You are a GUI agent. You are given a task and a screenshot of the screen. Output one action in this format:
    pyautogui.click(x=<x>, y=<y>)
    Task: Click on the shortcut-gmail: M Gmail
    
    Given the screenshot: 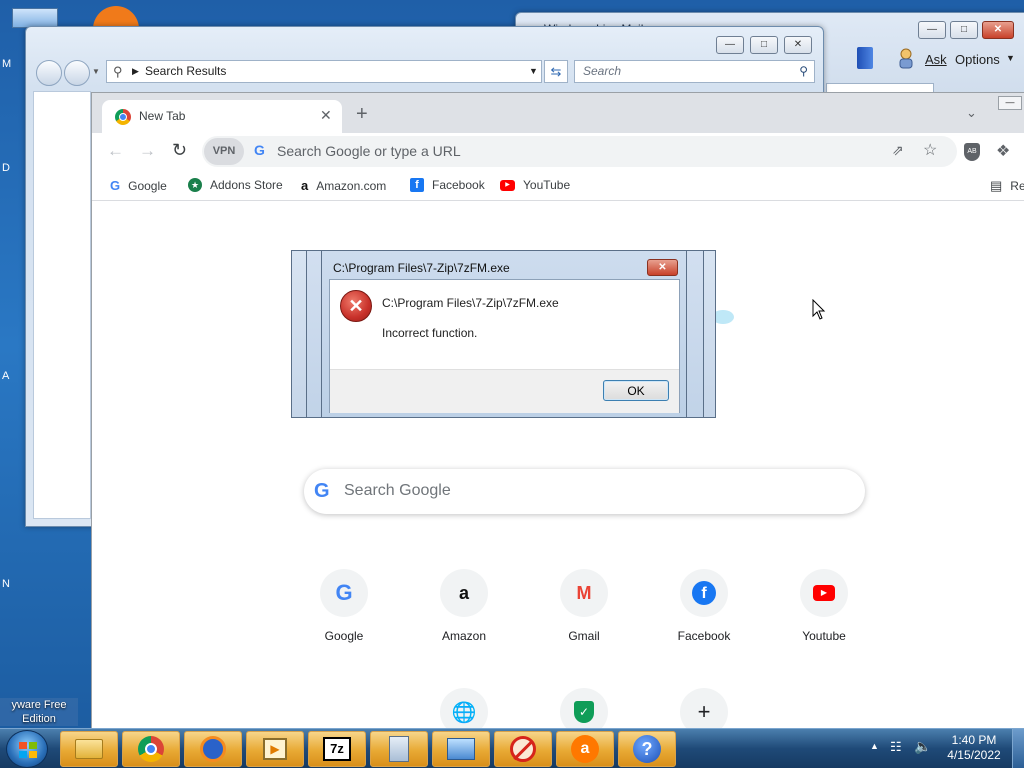 What is the action you would take?
    pyautogui.click(x=584, y=606)
    